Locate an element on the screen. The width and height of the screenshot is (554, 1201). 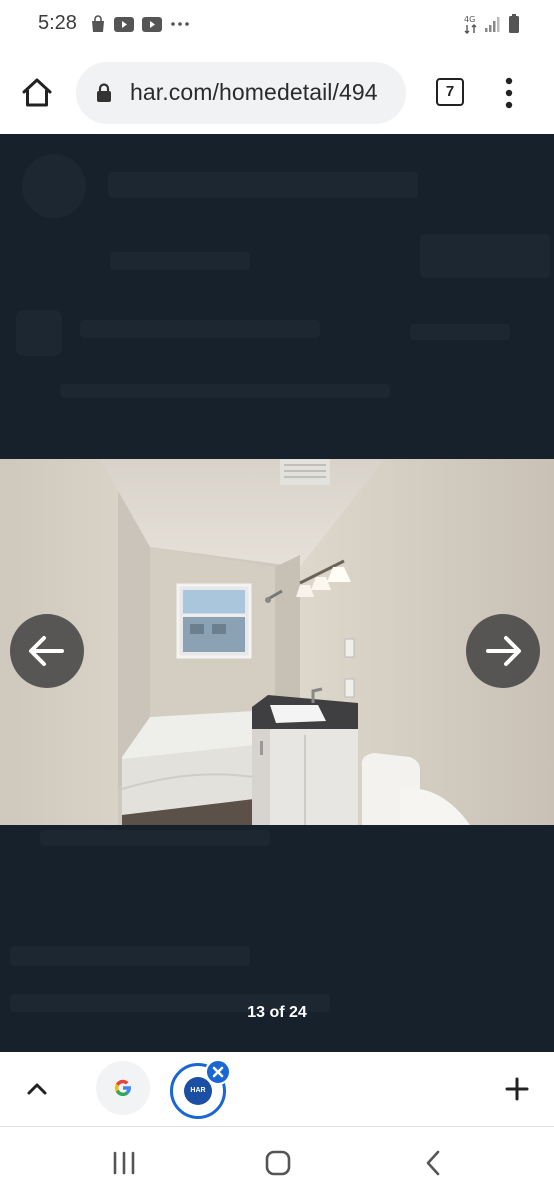
battery-icon is located at coordinates (514, 23).